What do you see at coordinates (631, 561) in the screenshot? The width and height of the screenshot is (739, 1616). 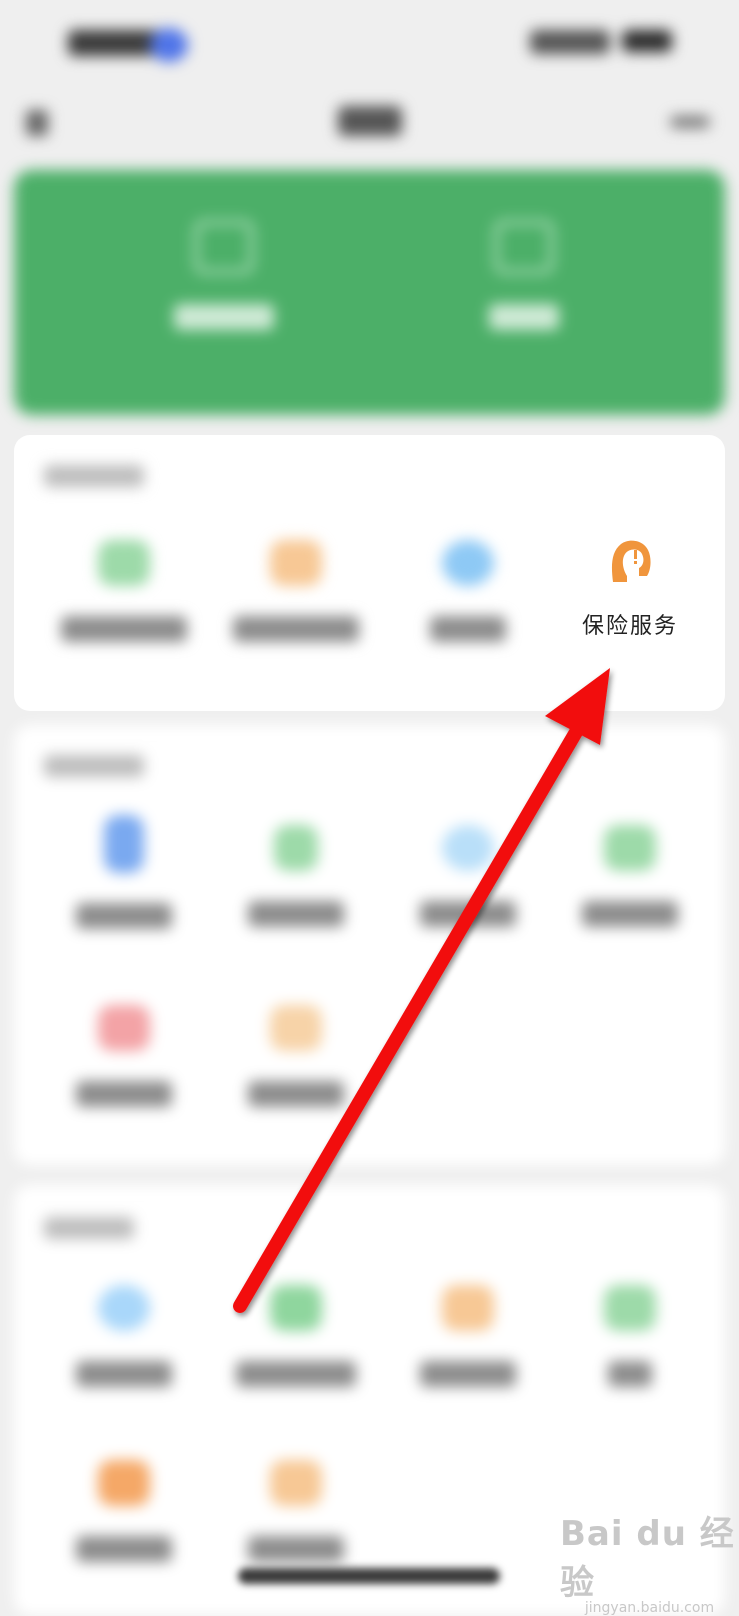 I see `insurance-icon` at bounding box center [631, 561].